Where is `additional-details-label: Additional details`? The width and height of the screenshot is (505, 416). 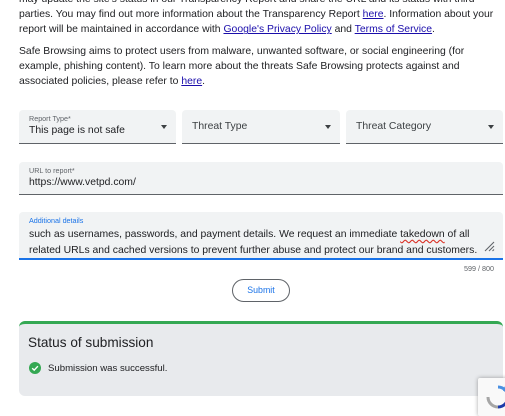
additional-details-label: Additional details is located at coordinates (56, 220).